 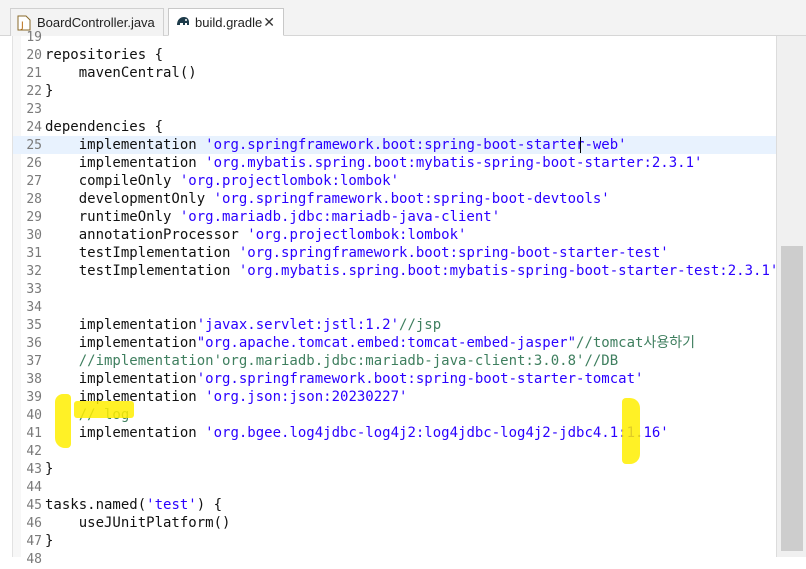 What do you see at coordinates (34, 307) in the screenshot?
I see `line-number: 34` at bounding box center [34, 307].